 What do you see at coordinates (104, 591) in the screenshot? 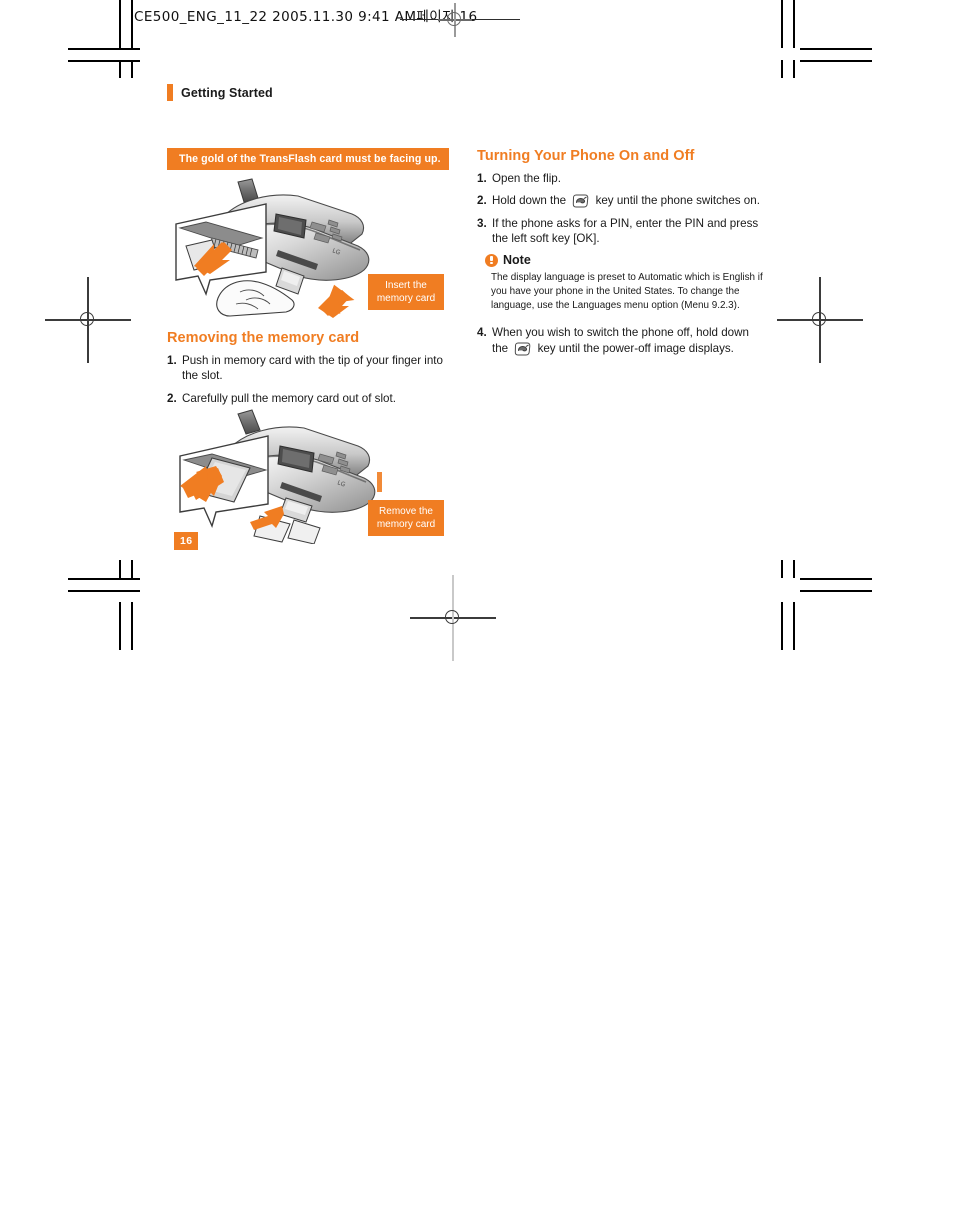
I see `crop-mark-bl-h2` at bounding box center [104, 591].